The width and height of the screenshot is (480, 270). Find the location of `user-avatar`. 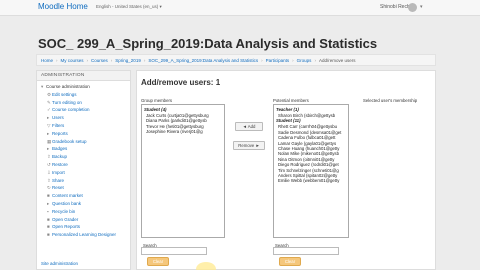

user-avatar is located at coordinates (412, 7).